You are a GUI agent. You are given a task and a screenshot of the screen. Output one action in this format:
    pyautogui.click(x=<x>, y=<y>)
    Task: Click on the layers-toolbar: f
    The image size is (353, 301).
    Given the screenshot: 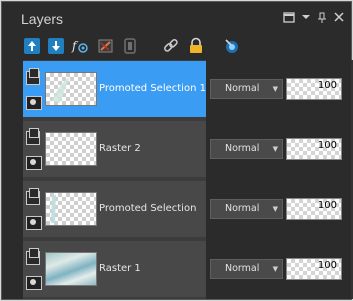 What is the action you would take?
    pyautogui.click(x=176, y=46)
    